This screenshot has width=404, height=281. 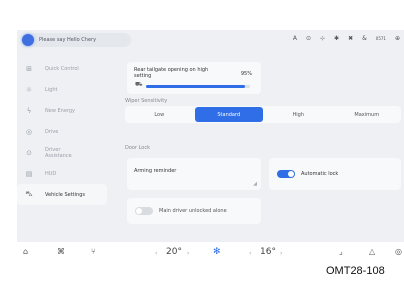 I want to click on sidebar-item-label: Quick Control, so click(x=62, y=68).